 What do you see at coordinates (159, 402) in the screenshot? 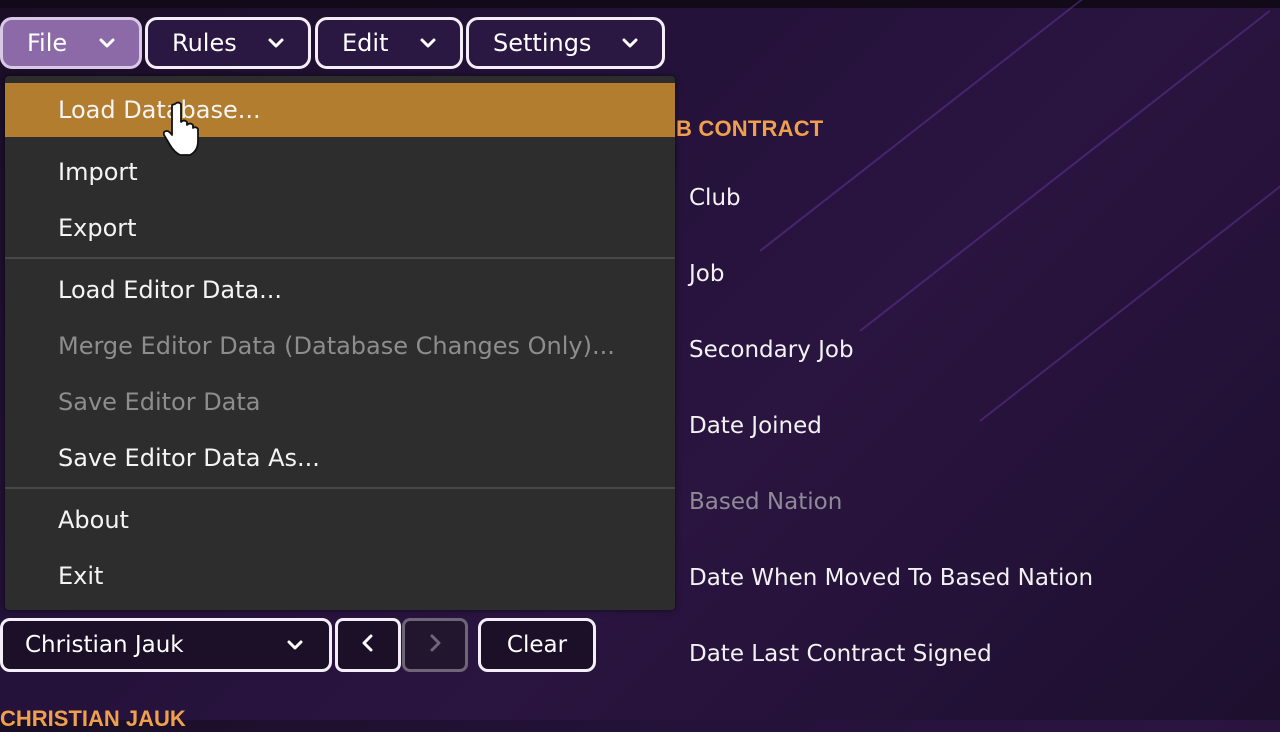
I see `menu-item-label: Save Editor Data` at bounding box center [159, 402].